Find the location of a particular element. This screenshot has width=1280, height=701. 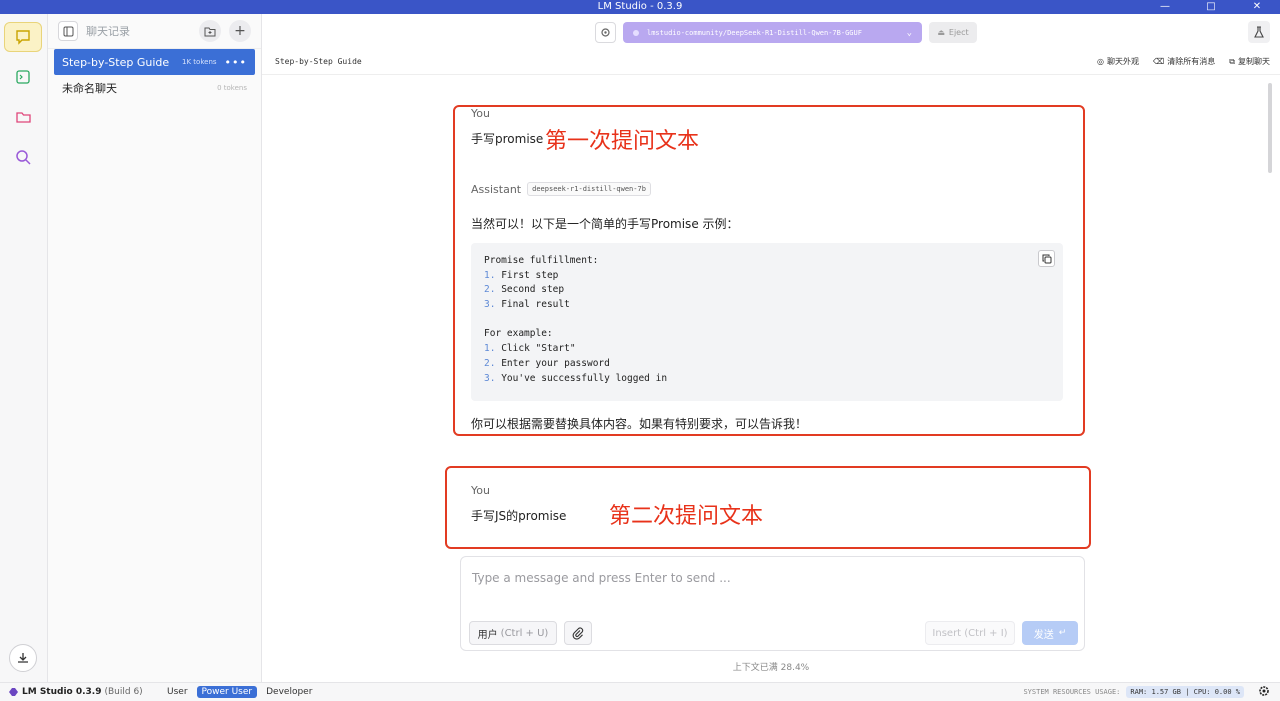

window-controls: — □ ✕ is located at coordinates (1211, 7).